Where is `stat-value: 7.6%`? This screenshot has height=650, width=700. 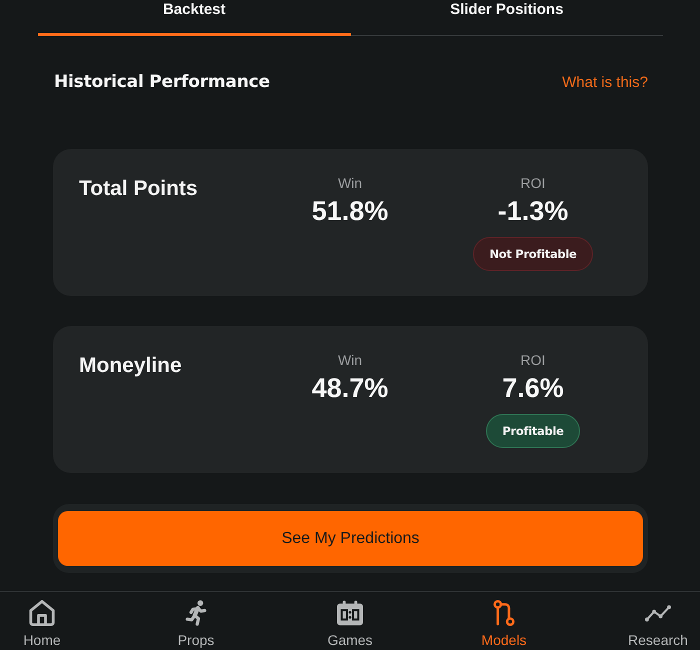
stat-value: 7.6% is located at coordinates (533, 388).